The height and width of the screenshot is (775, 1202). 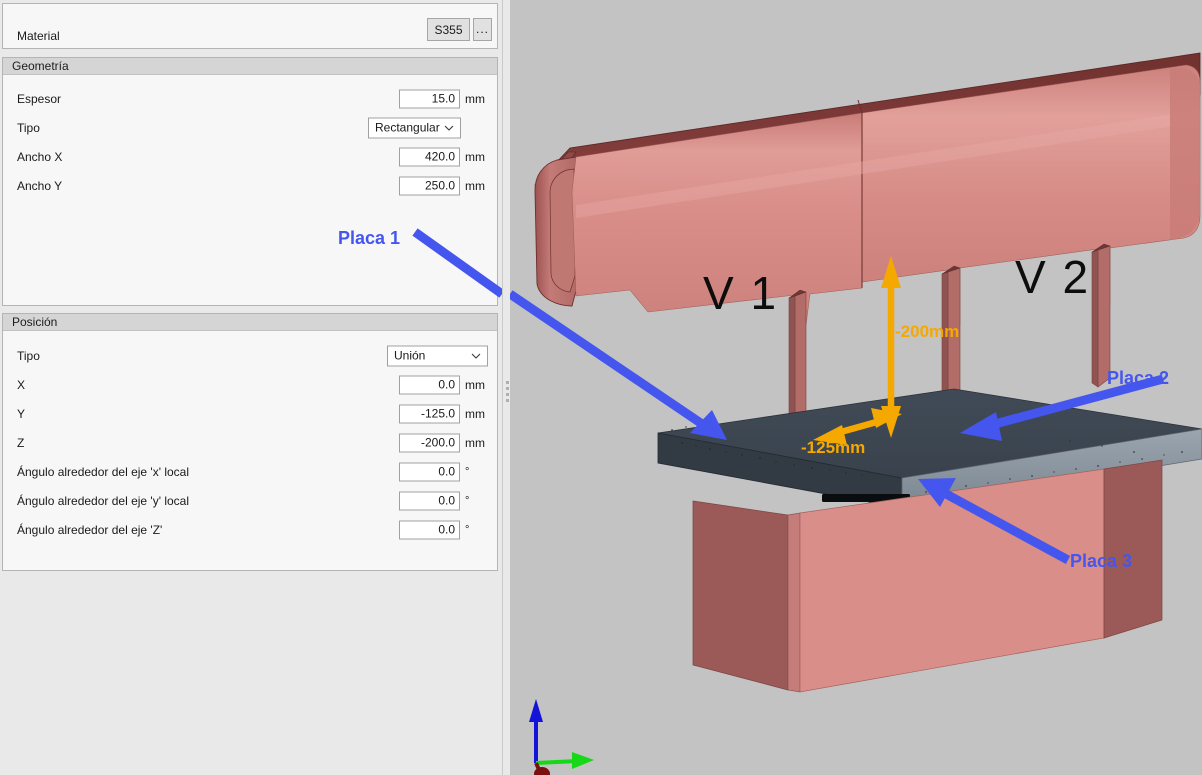 I want to click on tipo-geometria-select: Rectangular, so click(x=414, y=127).